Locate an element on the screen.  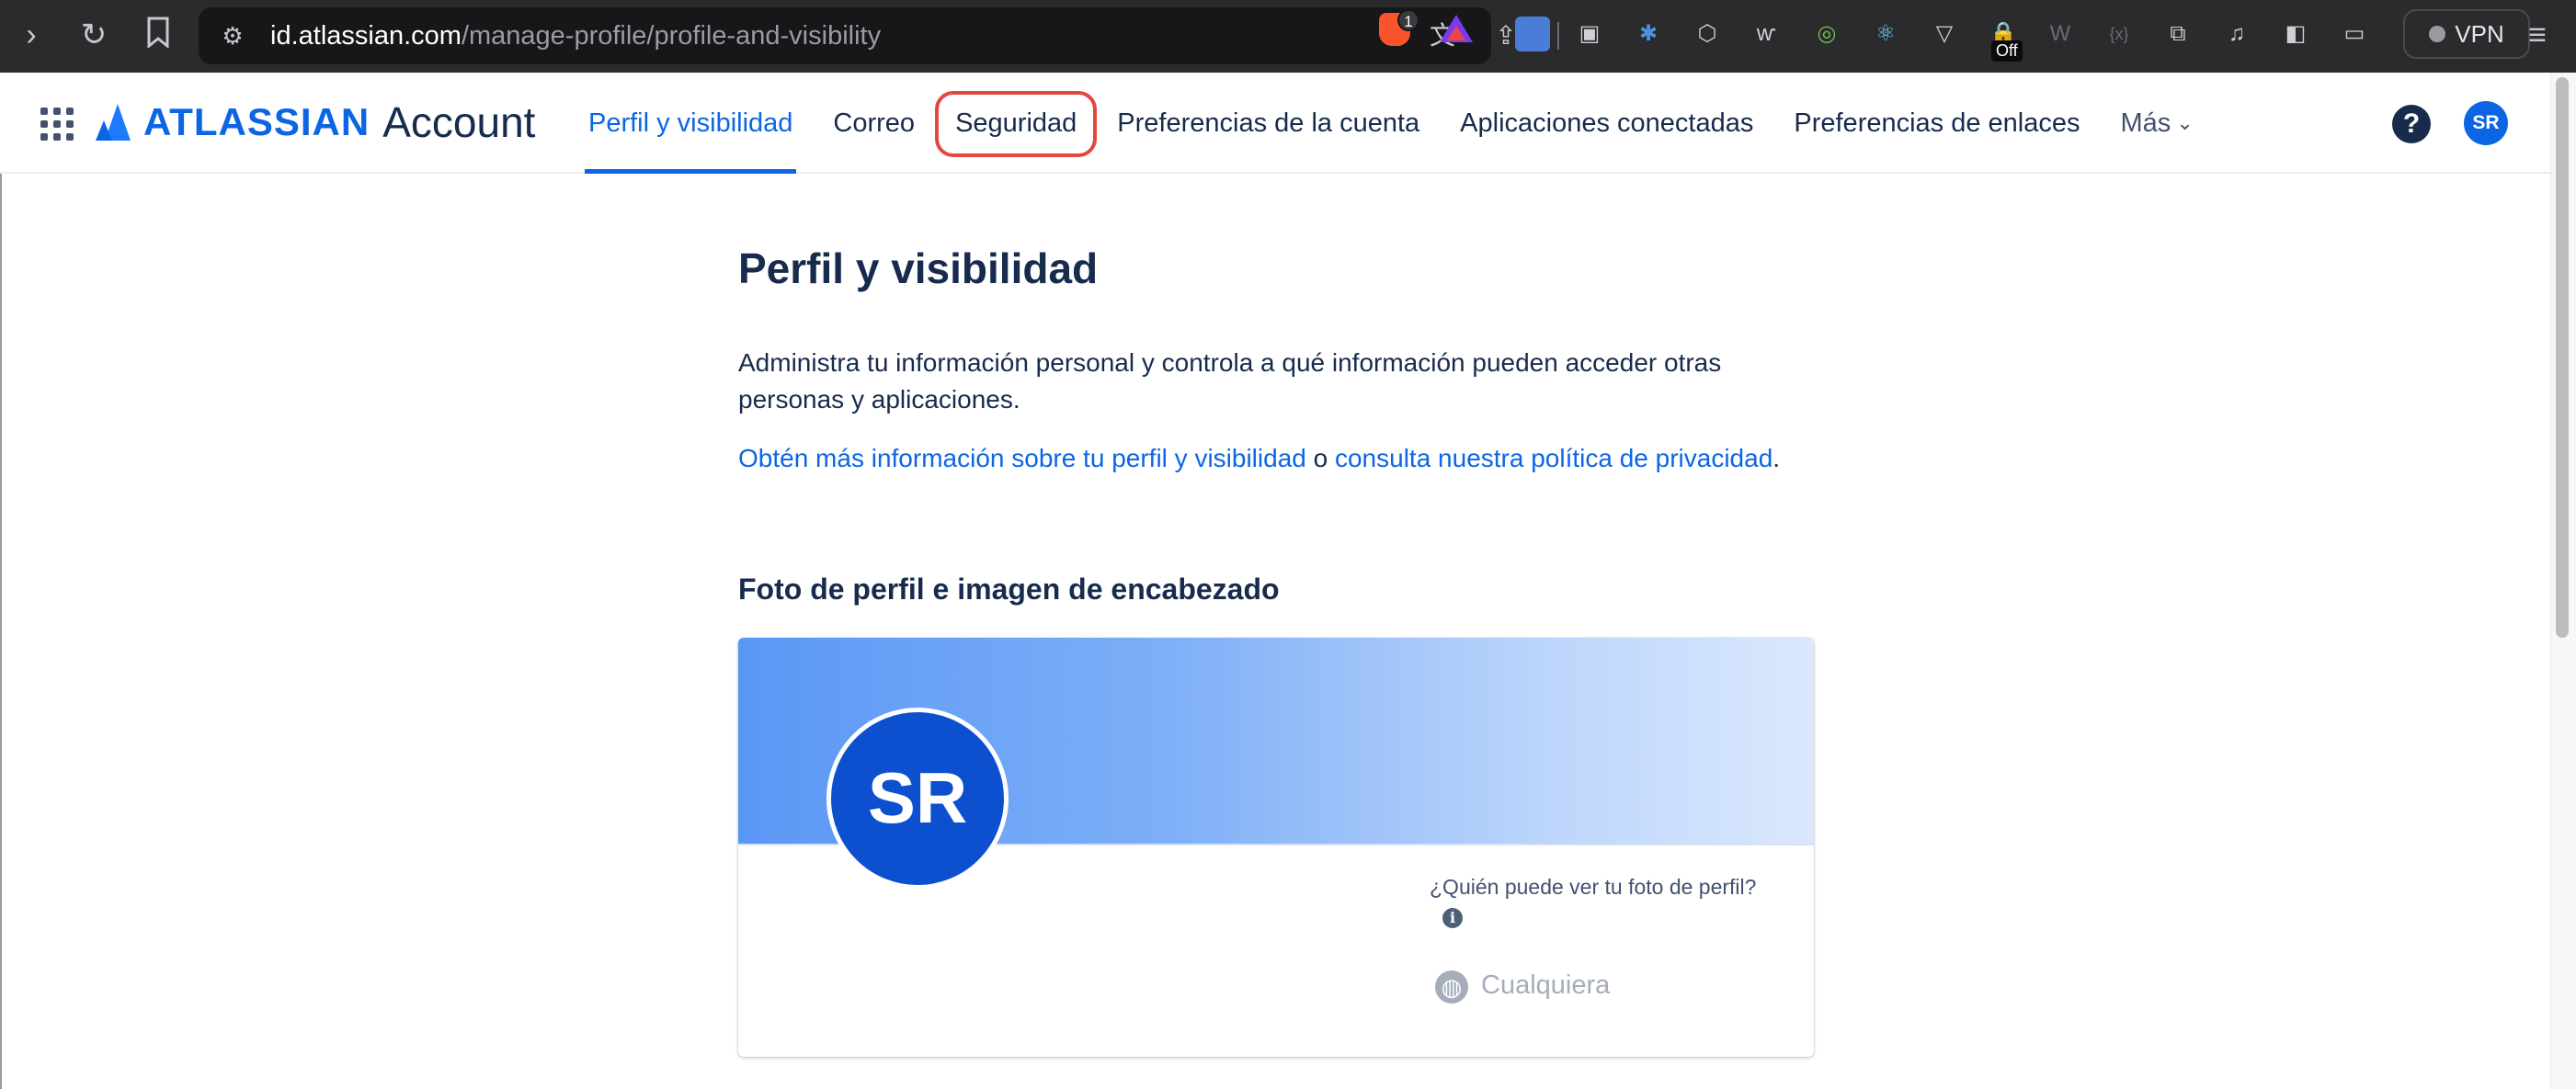
tab-more: Más ⌄ is located at coordinates (2157, 124).